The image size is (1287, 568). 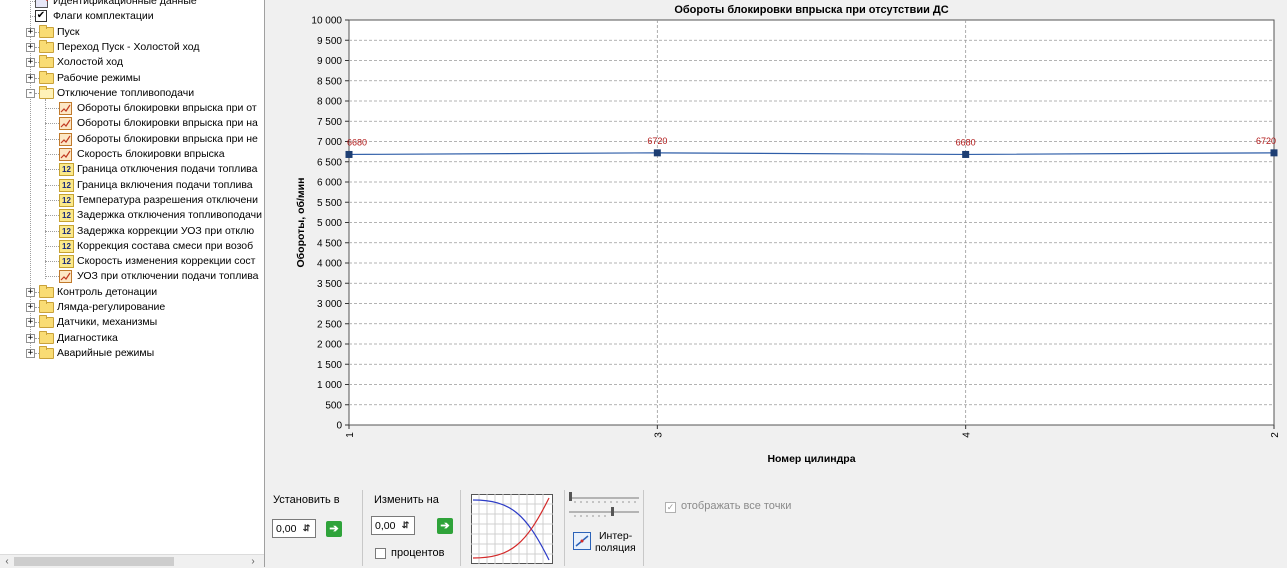 What do you see at coordinates (7, 561) in the screenshot?
I see `scroll-left-icon: ‹` at bounding box center [7, 561].